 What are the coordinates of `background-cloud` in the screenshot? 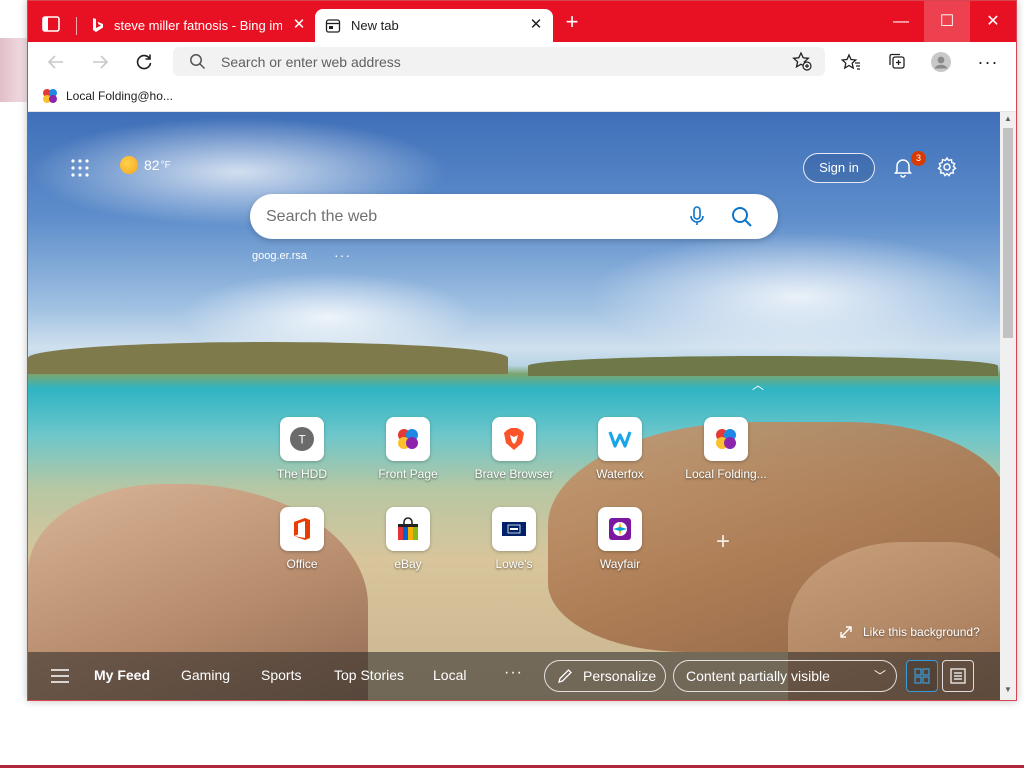 It's located at (794, 297).